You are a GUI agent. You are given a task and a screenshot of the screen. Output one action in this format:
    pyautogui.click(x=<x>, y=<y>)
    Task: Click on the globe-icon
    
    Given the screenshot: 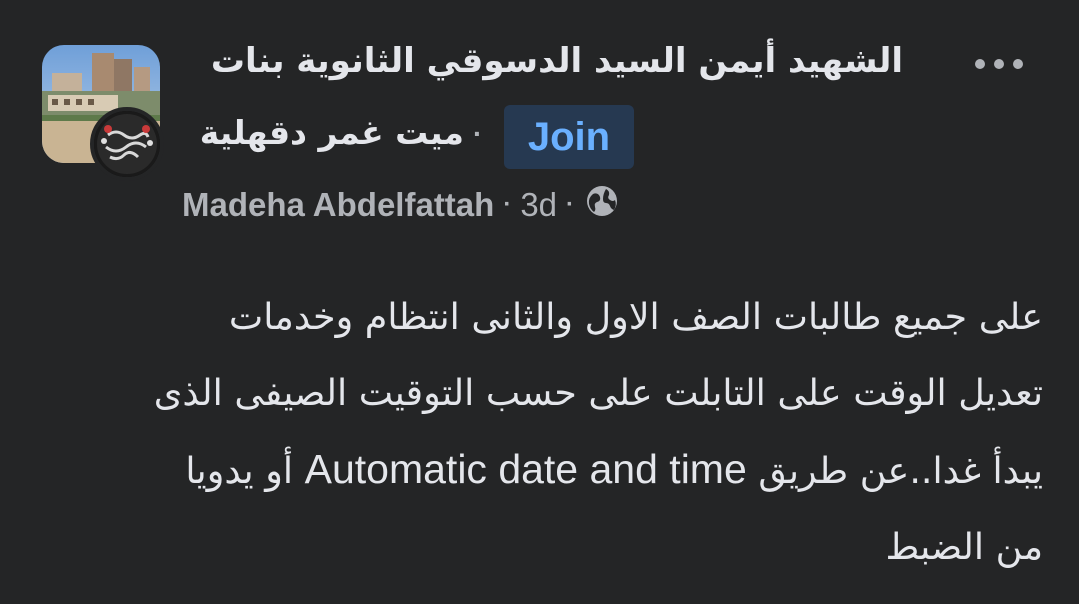 What is the action you would take?
    pyautogui.click(x=601, y=205)
    